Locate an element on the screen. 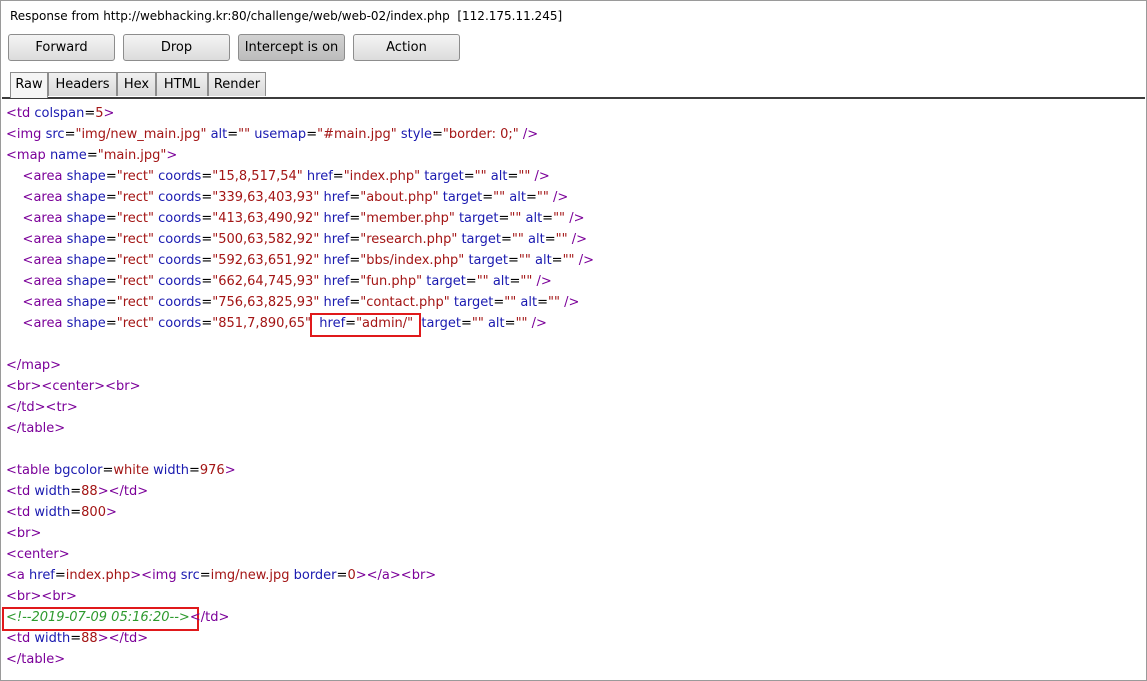  tab-raw: Raw is located at coordinates (29, 85).